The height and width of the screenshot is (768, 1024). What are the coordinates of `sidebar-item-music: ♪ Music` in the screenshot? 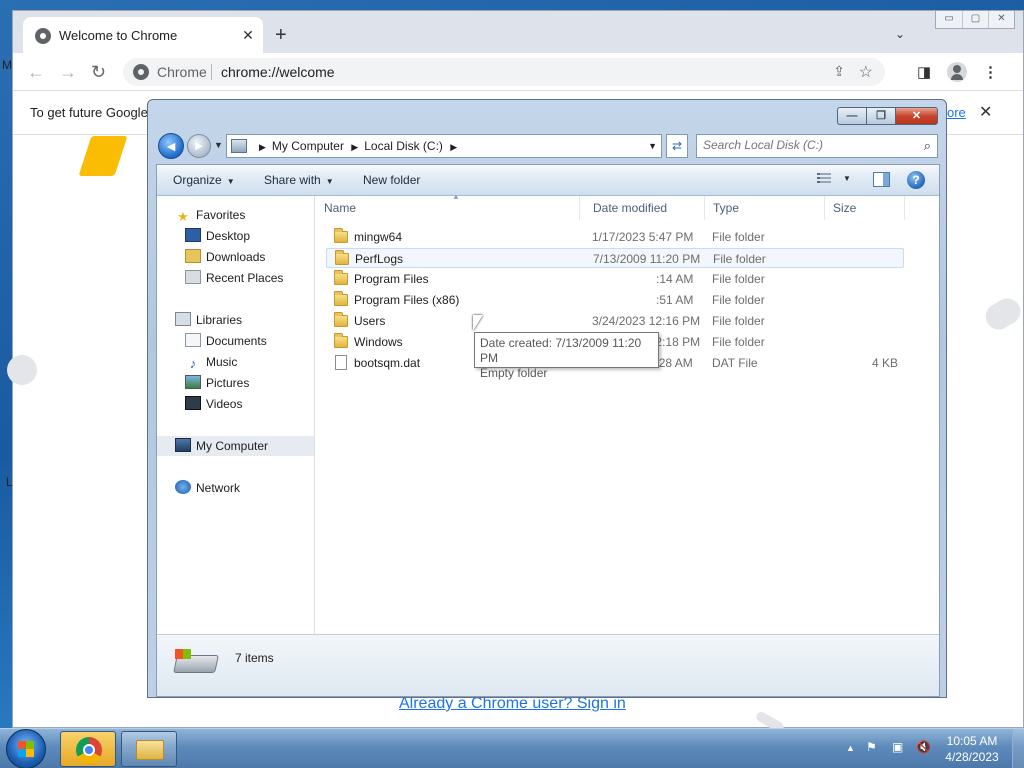 It's located at (211, 362).